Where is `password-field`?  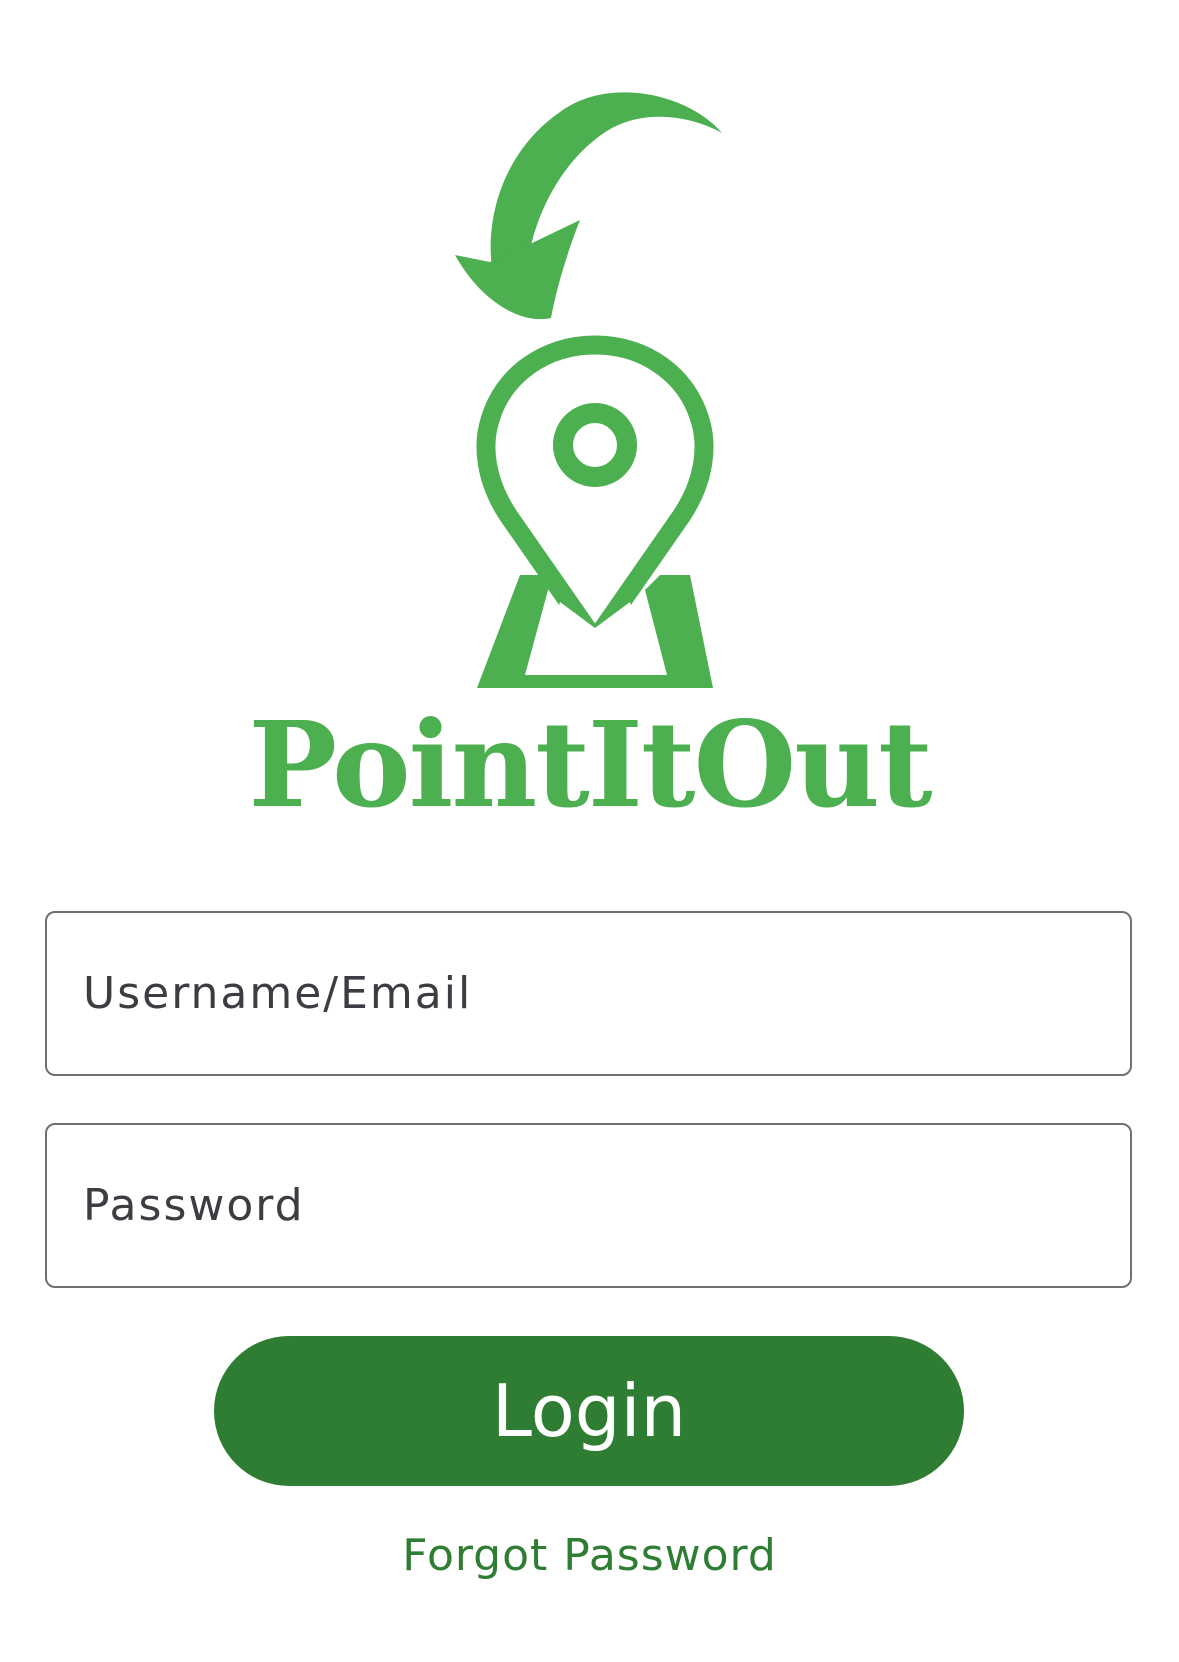 password-field is located at coordinates (588, 1205).